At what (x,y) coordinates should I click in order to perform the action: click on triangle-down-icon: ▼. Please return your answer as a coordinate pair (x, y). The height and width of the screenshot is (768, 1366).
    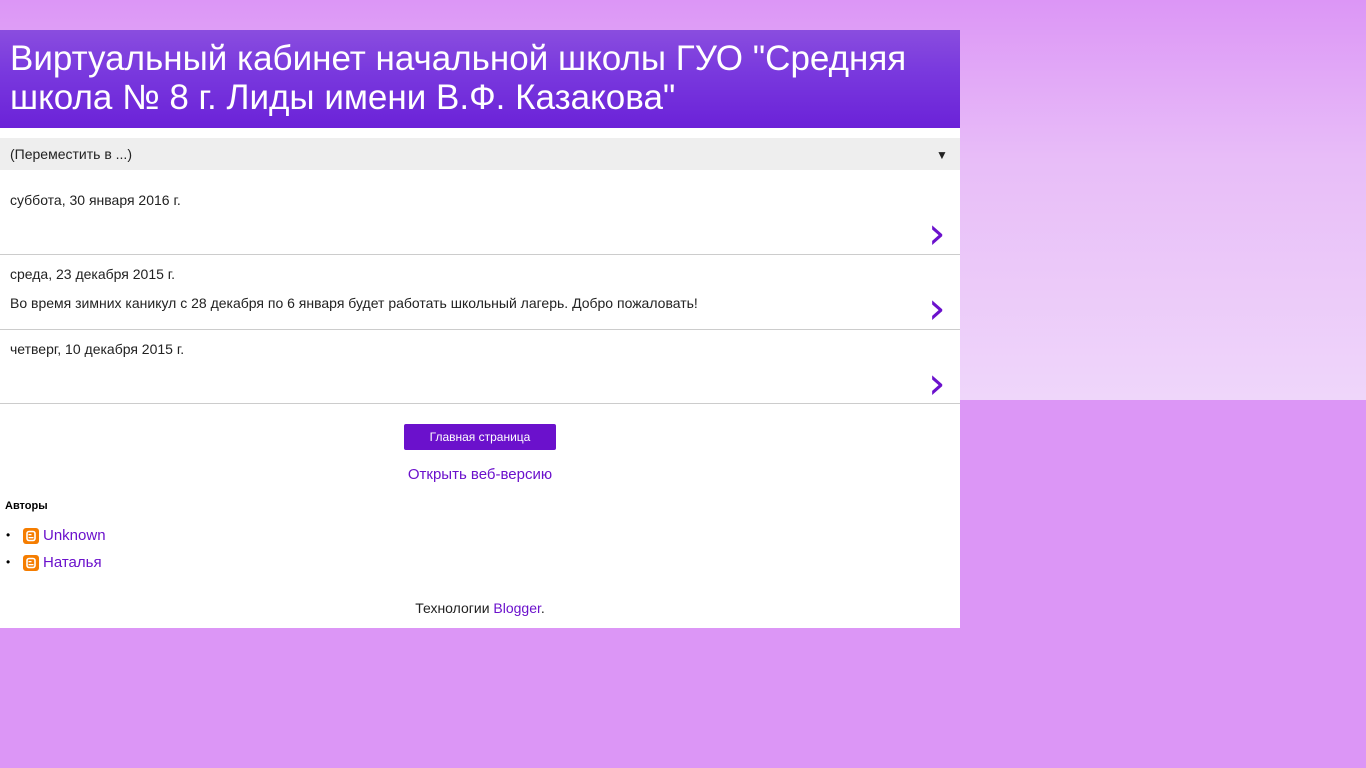
    Looking at the image, I should click on (942, 155).